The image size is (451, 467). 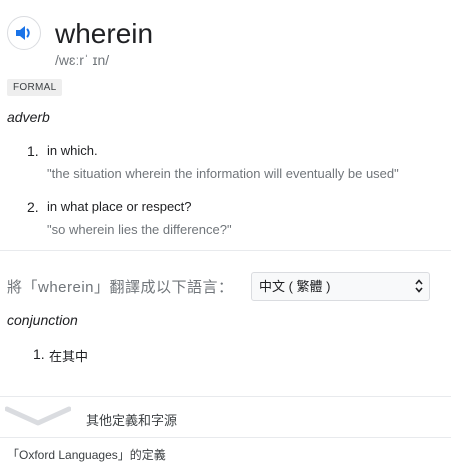 I want to click on translation-sense-number: 1., so click(x=39, y=354).